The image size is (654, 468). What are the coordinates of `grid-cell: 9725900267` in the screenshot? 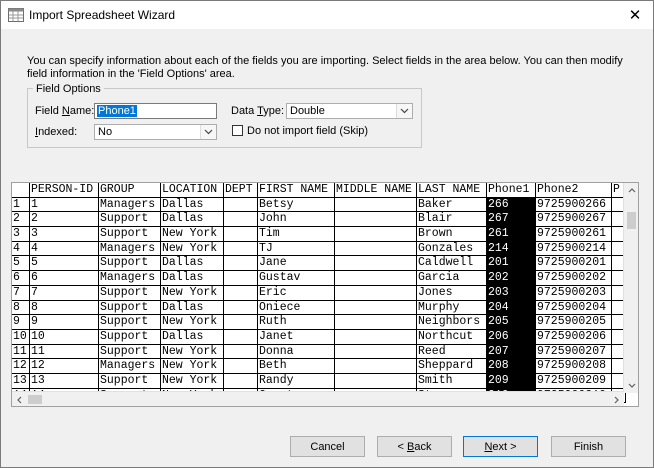 It's located at (574, 220).